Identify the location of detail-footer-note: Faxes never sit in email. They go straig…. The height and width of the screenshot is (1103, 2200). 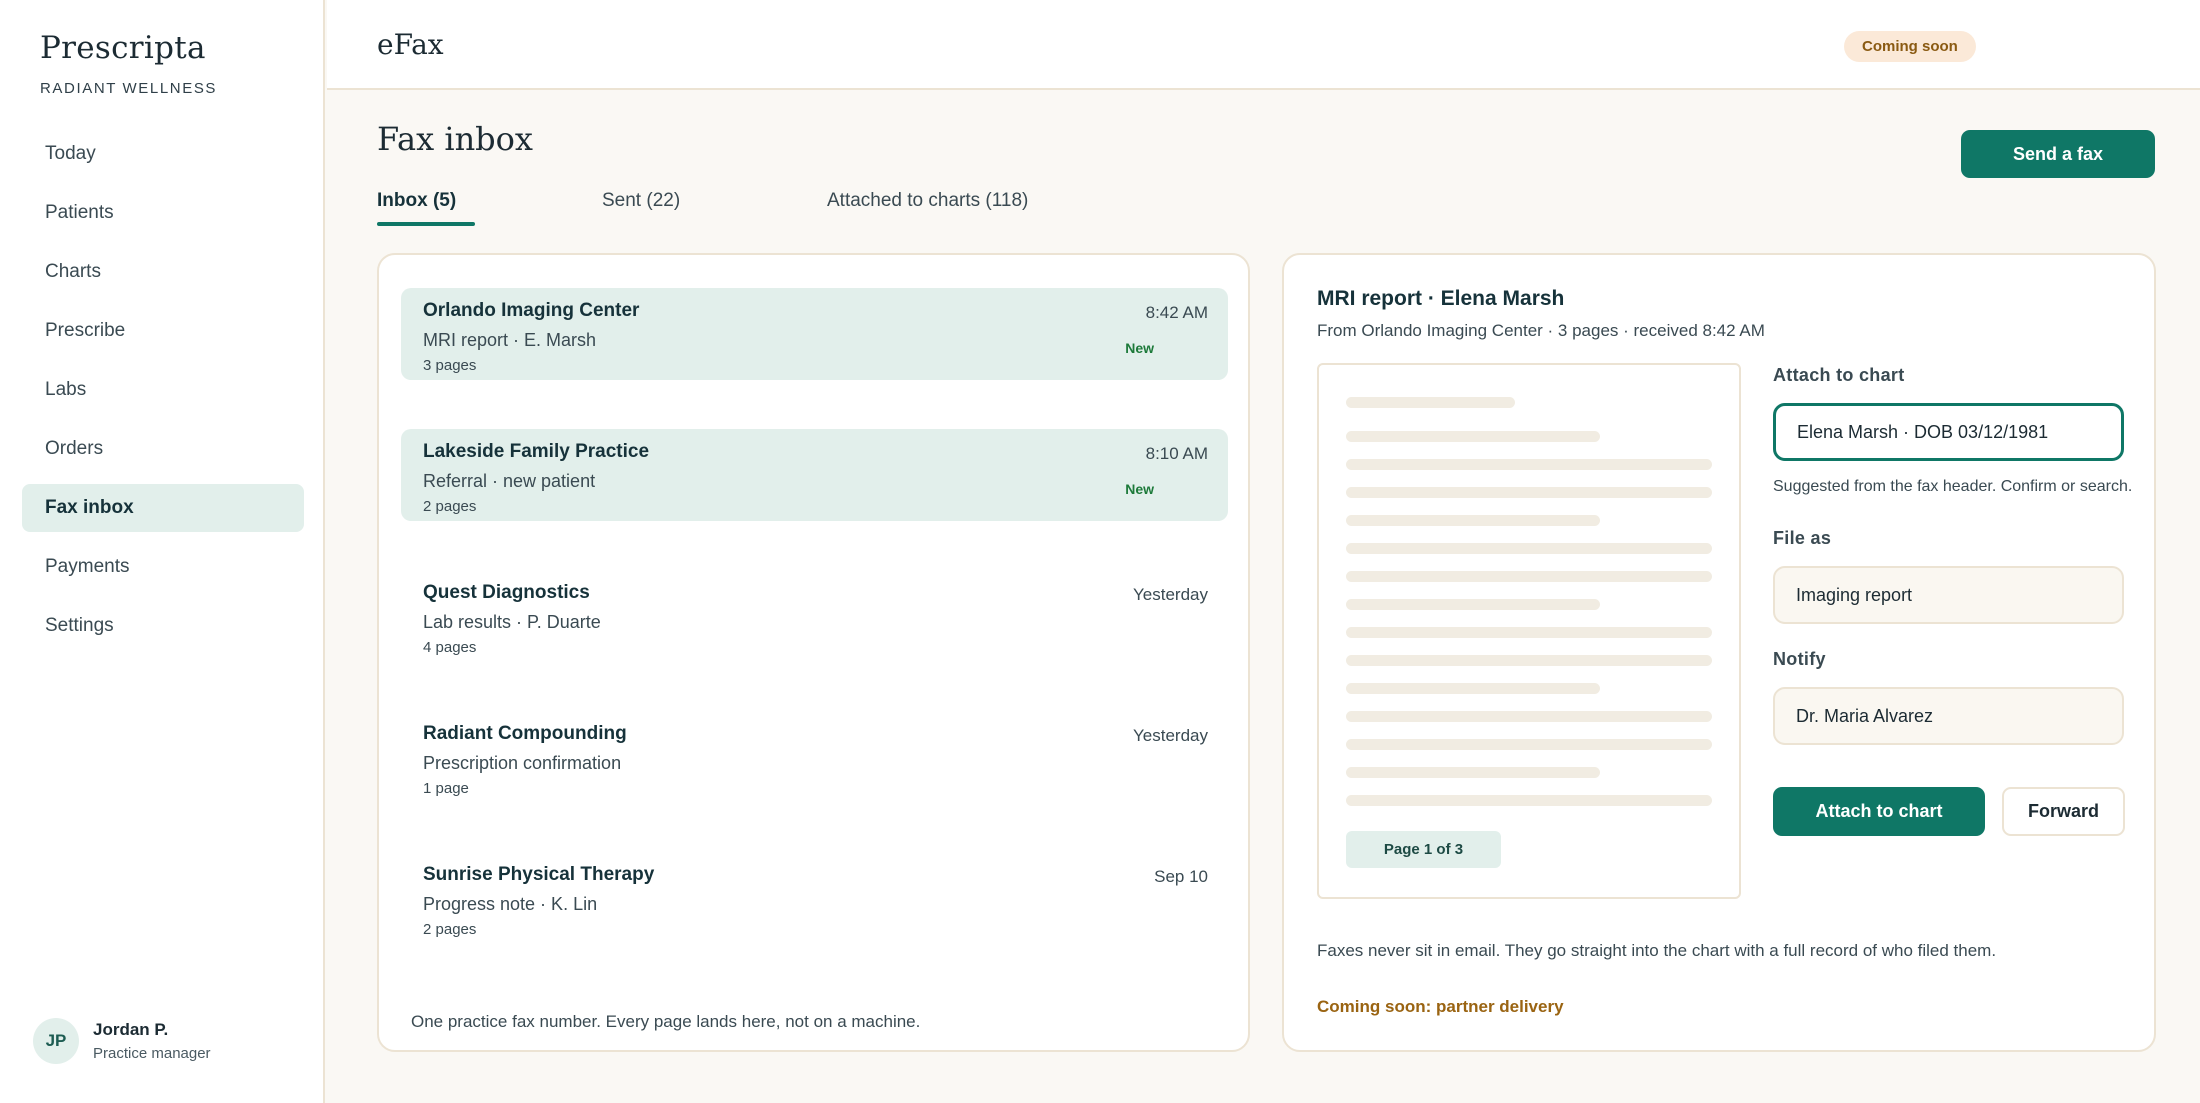
(1657, 950).